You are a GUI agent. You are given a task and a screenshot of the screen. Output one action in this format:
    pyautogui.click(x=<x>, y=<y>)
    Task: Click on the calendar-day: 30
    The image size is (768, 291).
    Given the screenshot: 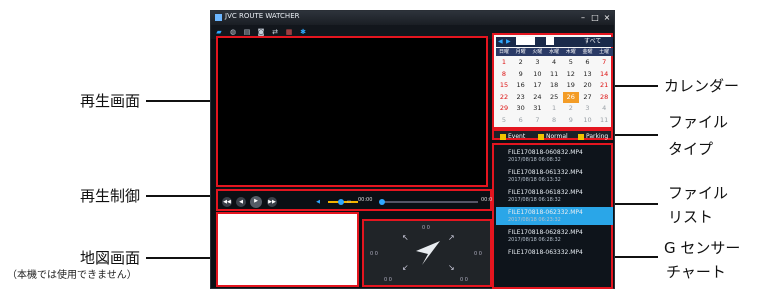 What is the action you would take?
    pyautogui.click(x=521, y=108)
    